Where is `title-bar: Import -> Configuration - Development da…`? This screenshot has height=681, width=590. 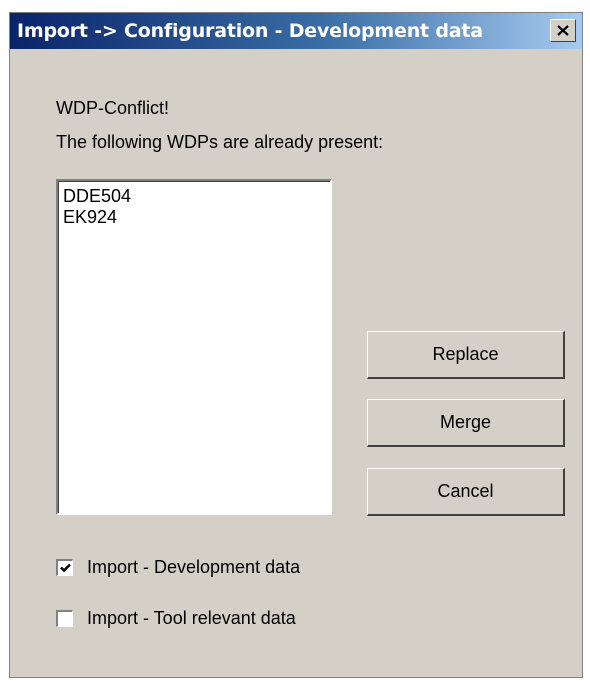 title-bar: Import -> Configuration - Development da… is located at coordinates (296, 31).